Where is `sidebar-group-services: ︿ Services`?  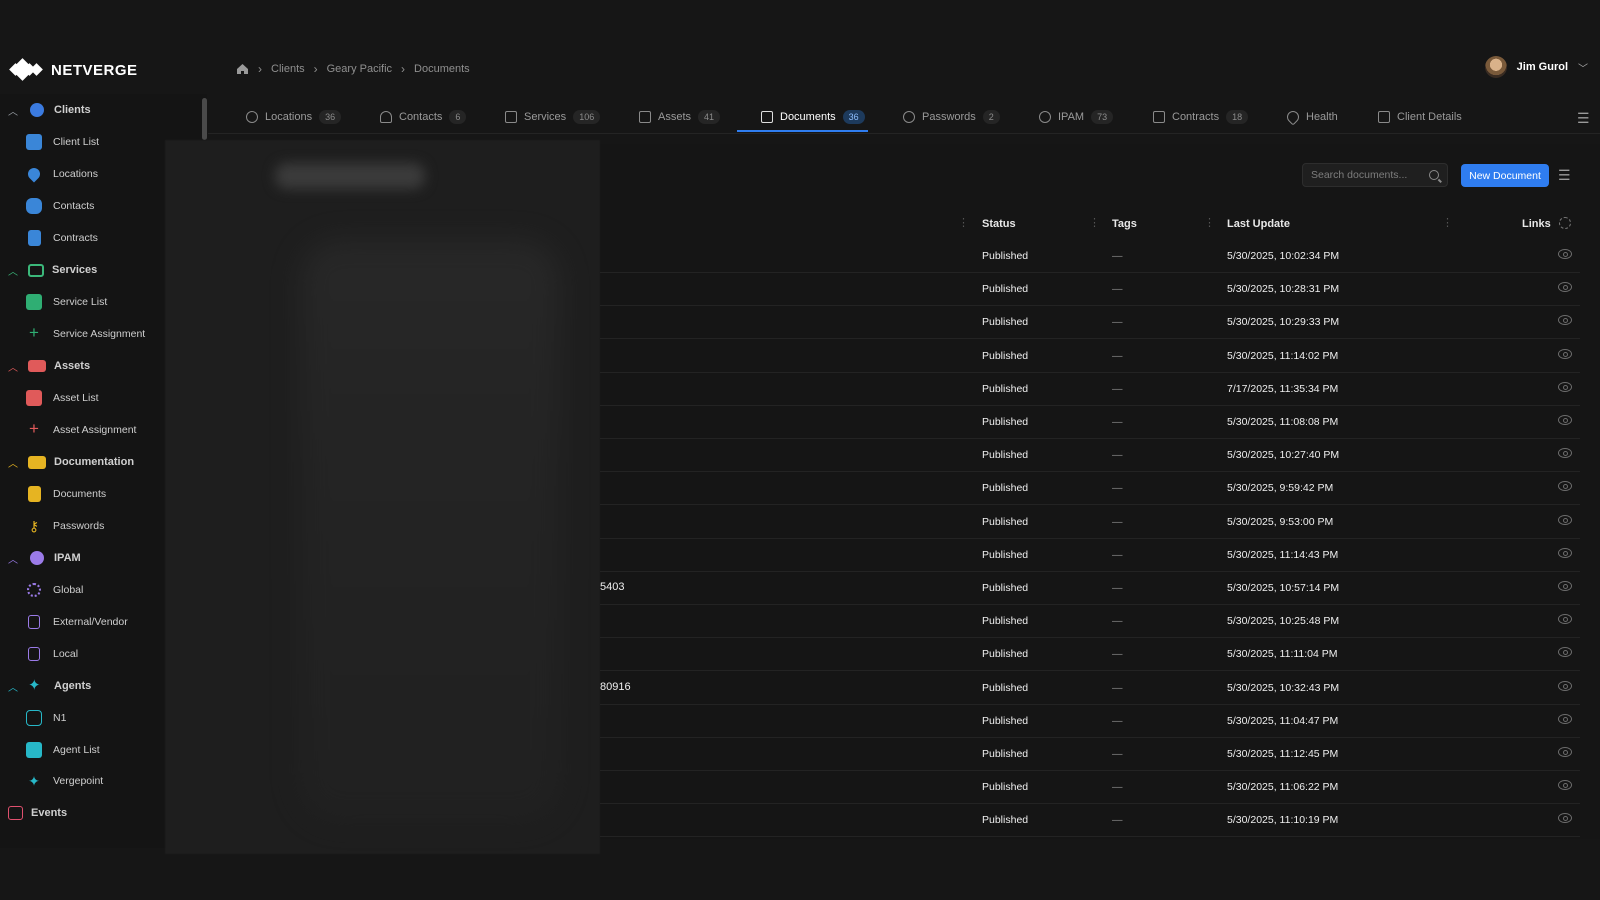
sidebar-group-services: ︿ Services is located at coordinates (48, 270).